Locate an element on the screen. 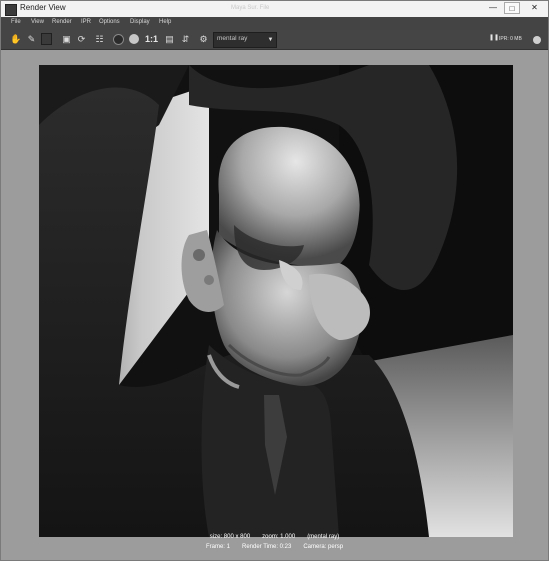 The height and width of the screenshot is (561, 549). render-frame-label: Frame: 1 is located at coordinates (217, 547).